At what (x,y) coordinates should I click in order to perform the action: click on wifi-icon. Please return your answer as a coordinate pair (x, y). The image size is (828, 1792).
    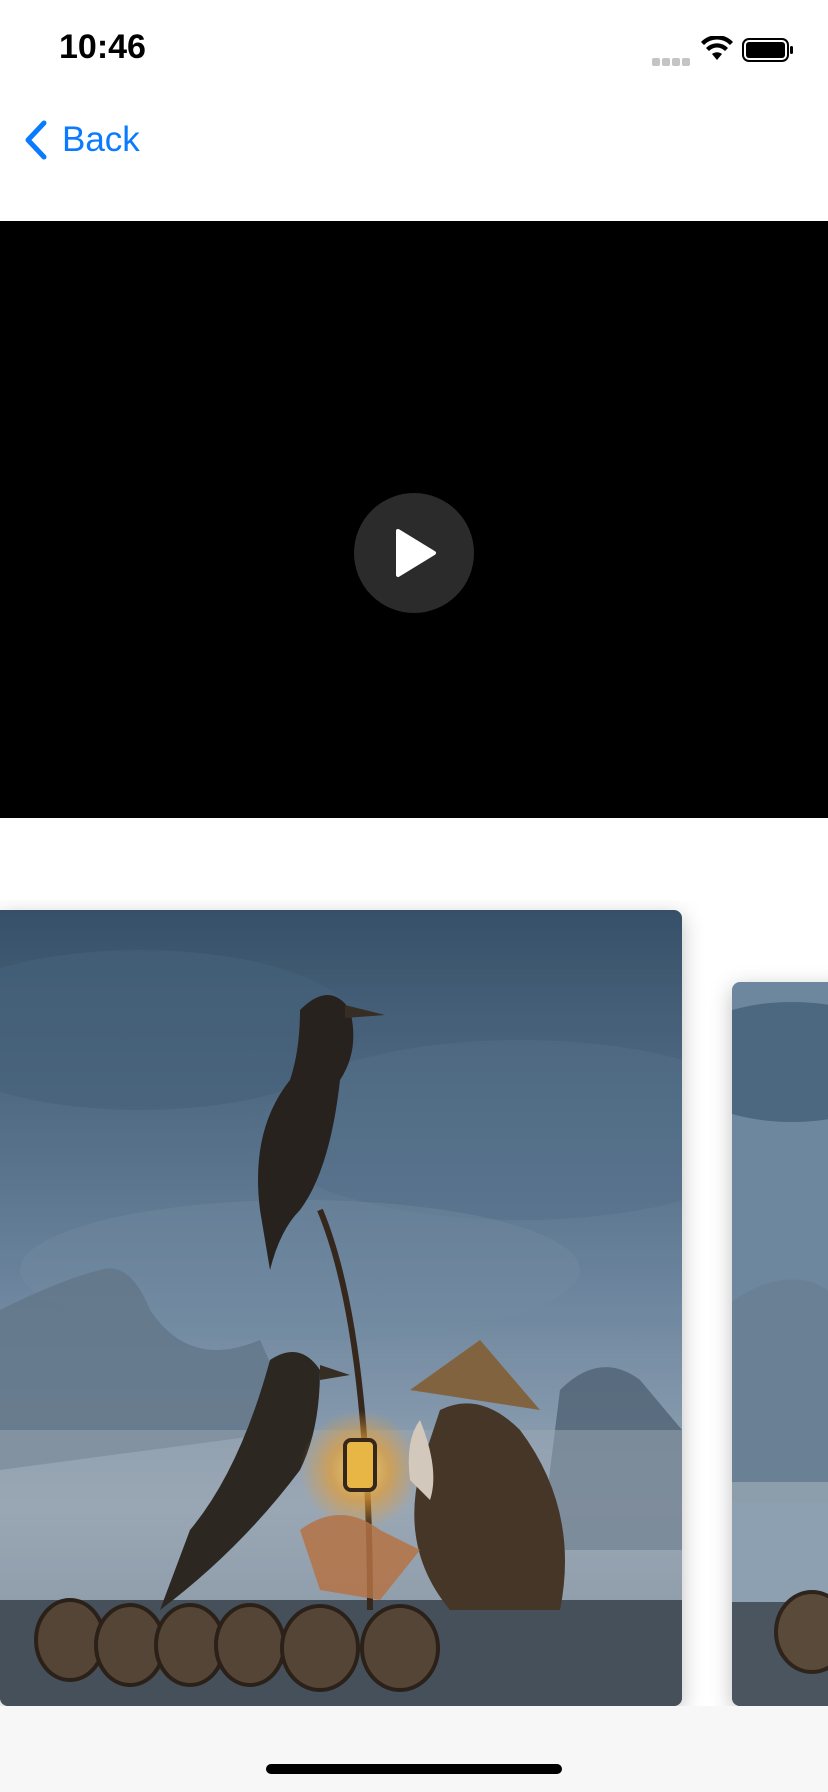
    Looking at the image, I should click on (717, 48).